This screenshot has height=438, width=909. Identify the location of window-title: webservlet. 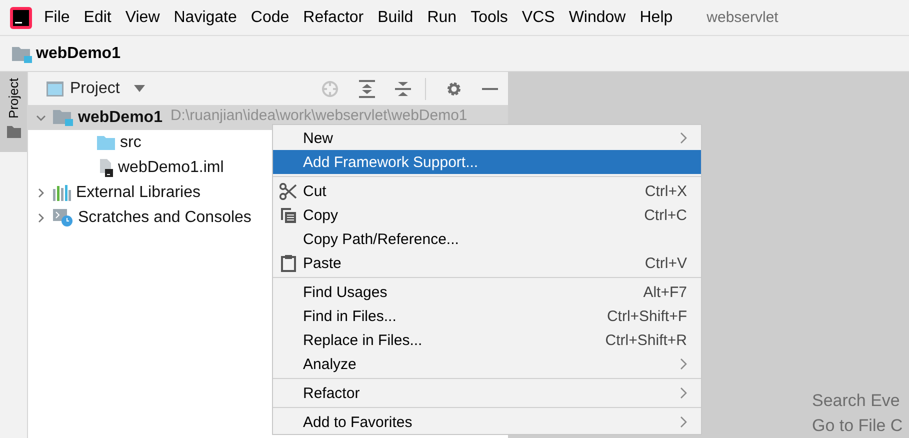
(742, 17).